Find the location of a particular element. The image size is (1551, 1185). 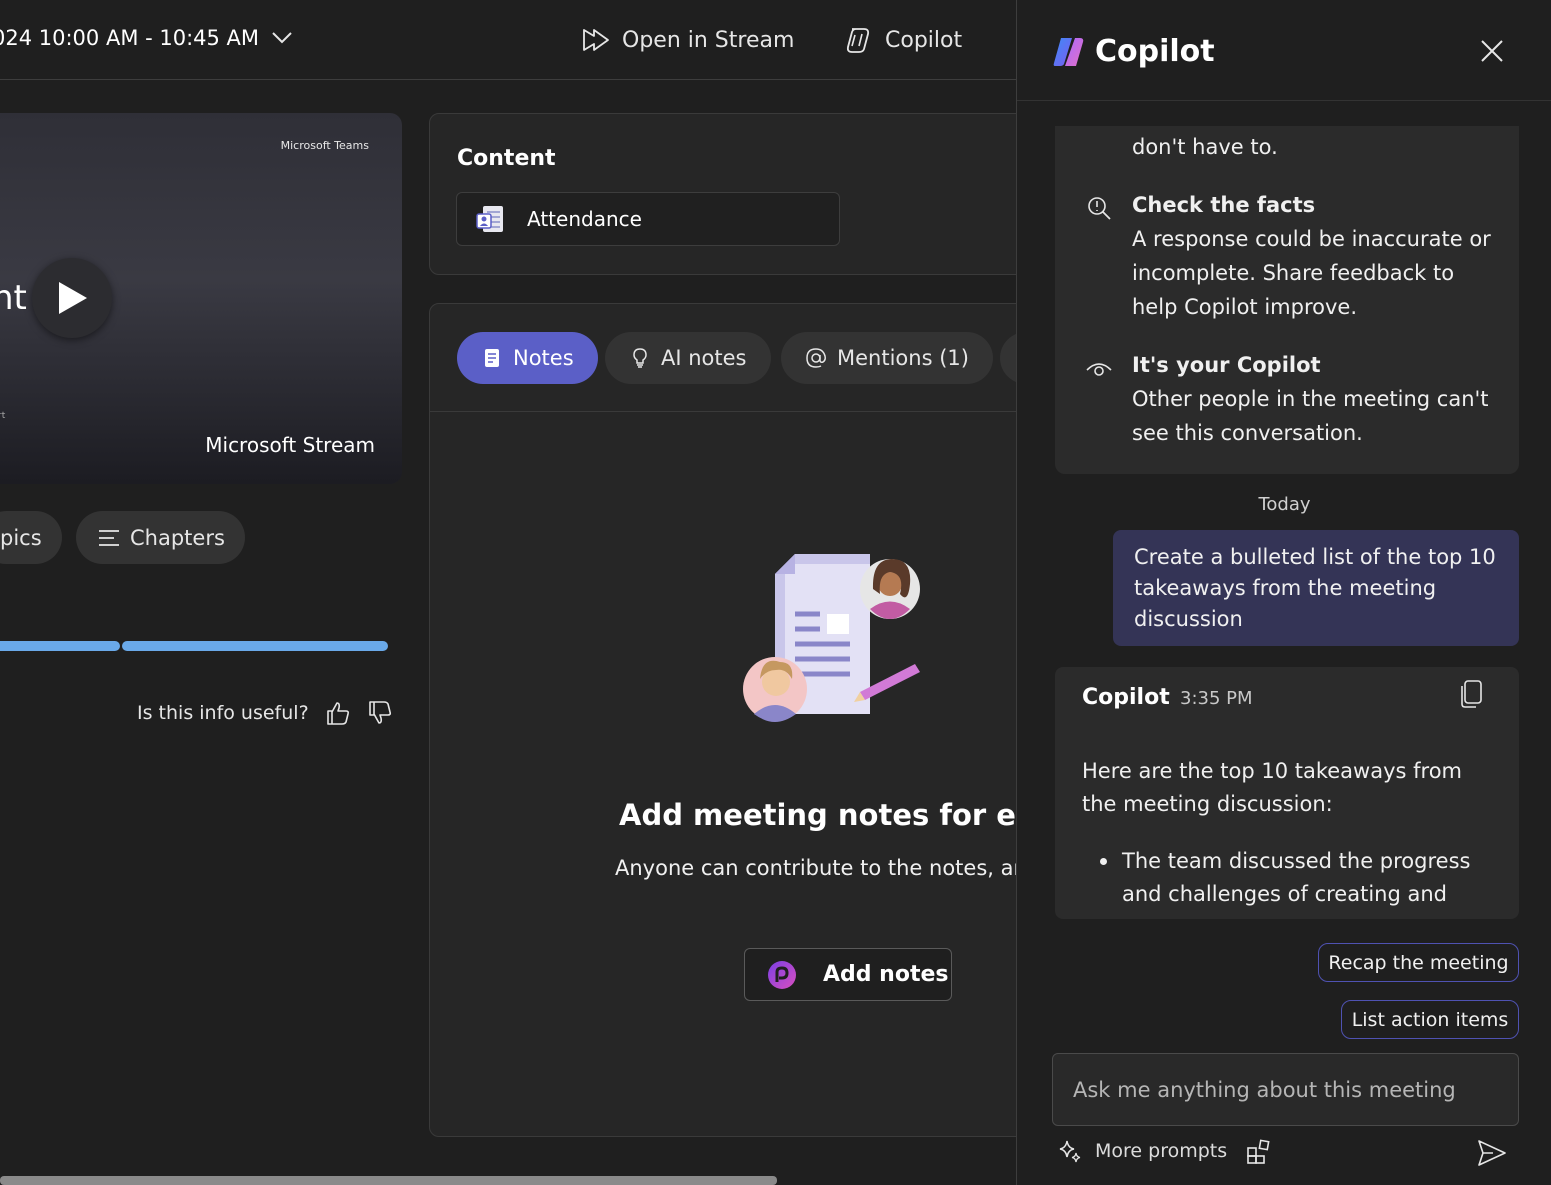

apps-grid-icon is located at coordinates (1259, 1152).